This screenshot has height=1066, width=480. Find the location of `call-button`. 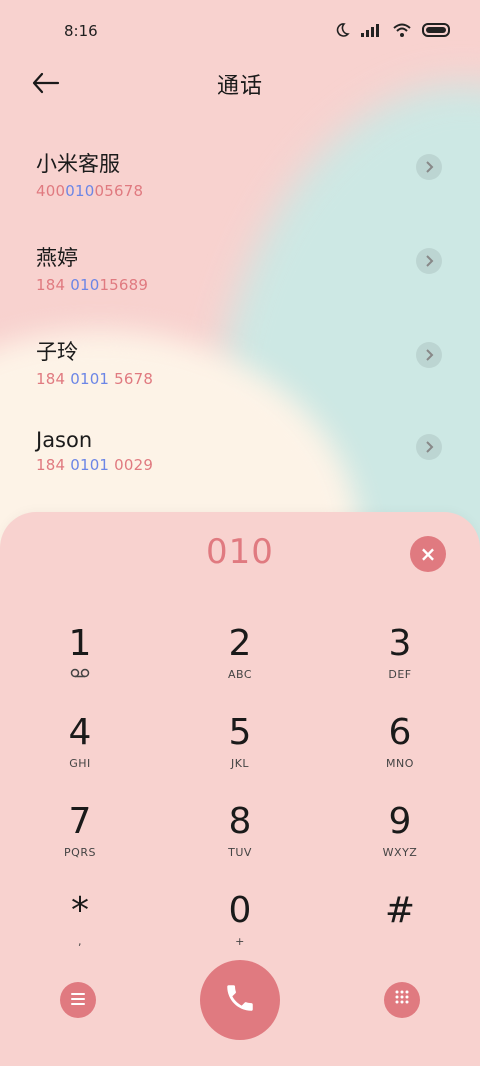

call-button is located at coordinates (240, 1000).